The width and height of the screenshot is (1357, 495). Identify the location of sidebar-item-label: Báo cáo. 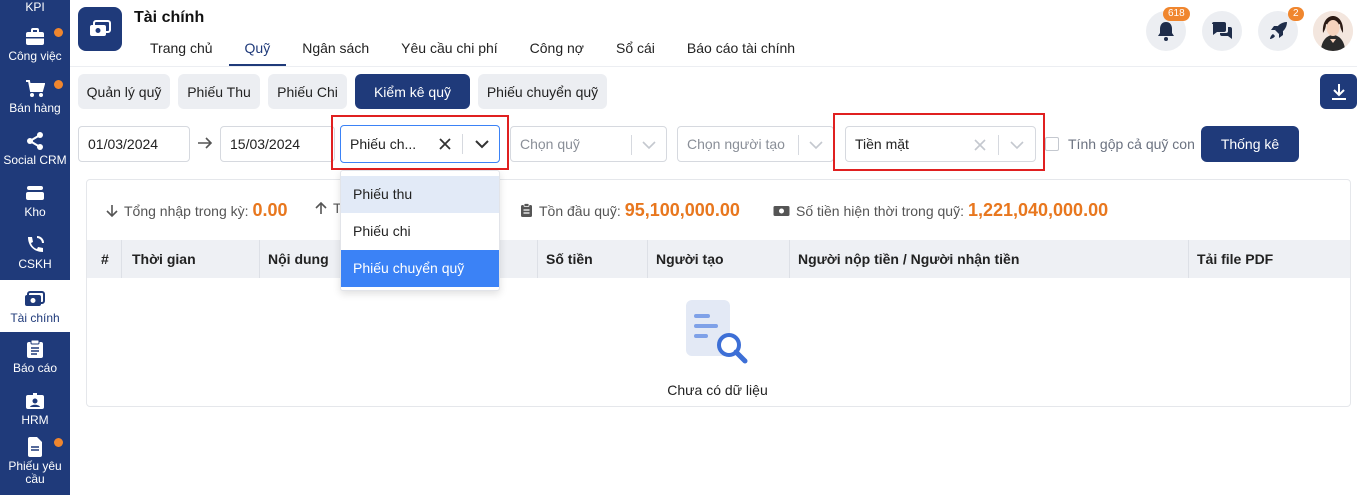
(35, 368).